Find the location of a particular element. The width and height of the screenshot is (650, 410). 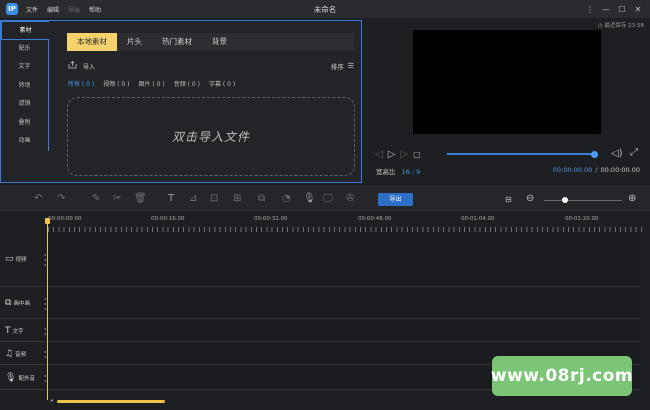

zoom-out-icon: ⊖ is located at coordinates (530, 198).